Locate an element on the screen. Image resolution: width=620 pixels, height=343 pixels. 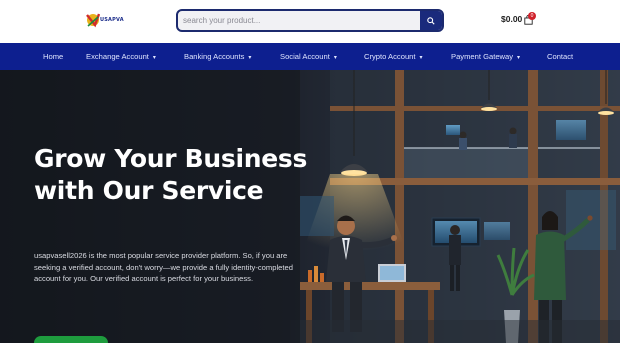
hero-title-line-1: Grow Your Business is located at coordinates (171, 158).